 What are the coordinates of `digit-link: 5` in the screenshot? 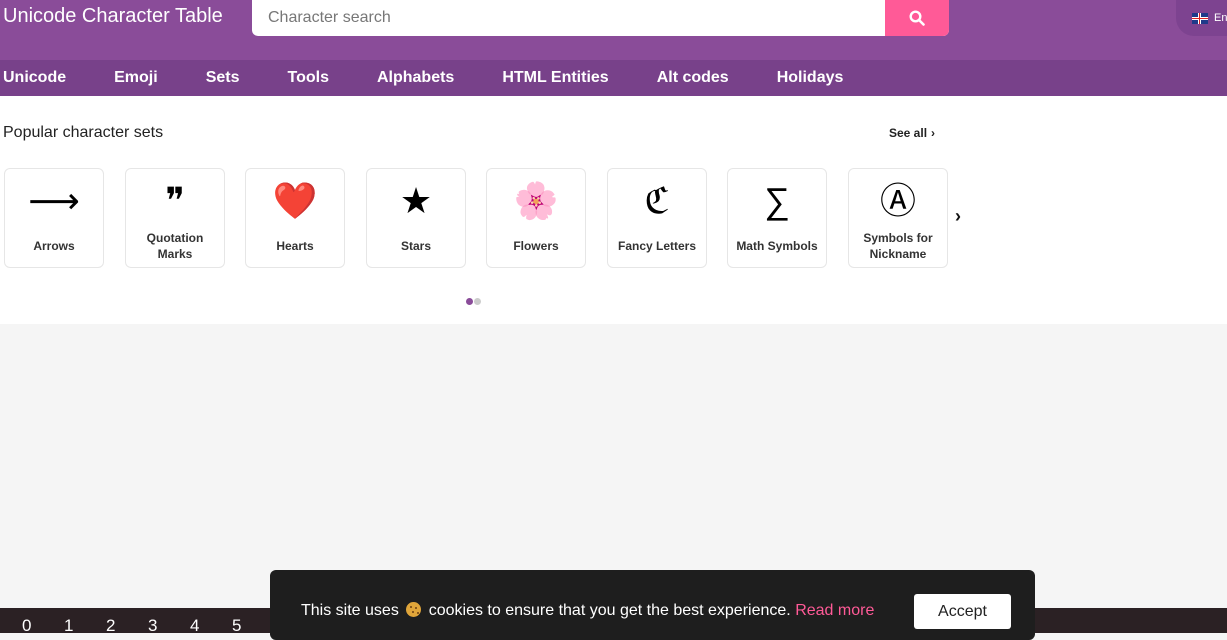 It's located at (236, 626).